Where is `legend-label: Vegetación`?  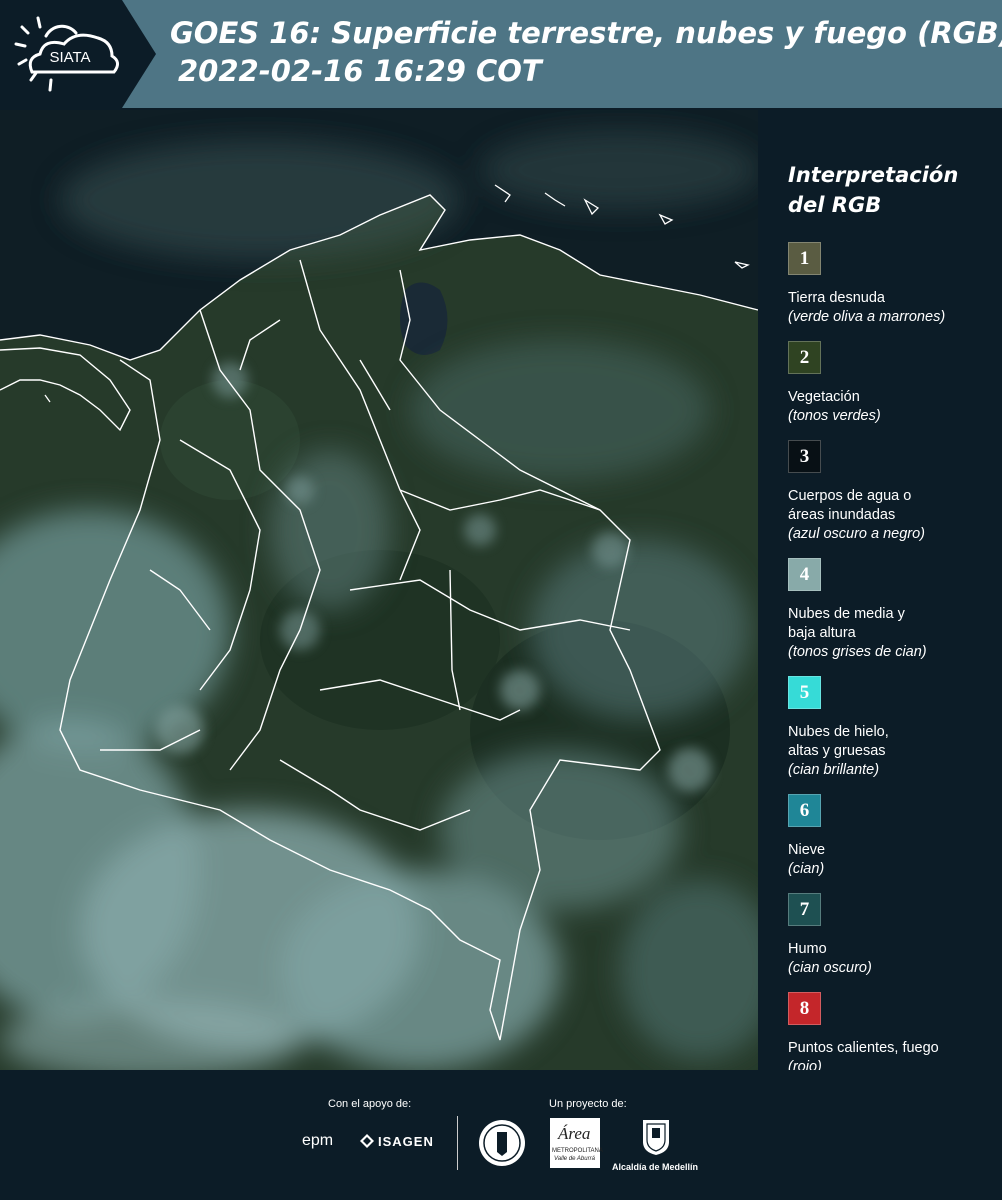
legend-label: Vegetación is located at coordinates (824, 397).